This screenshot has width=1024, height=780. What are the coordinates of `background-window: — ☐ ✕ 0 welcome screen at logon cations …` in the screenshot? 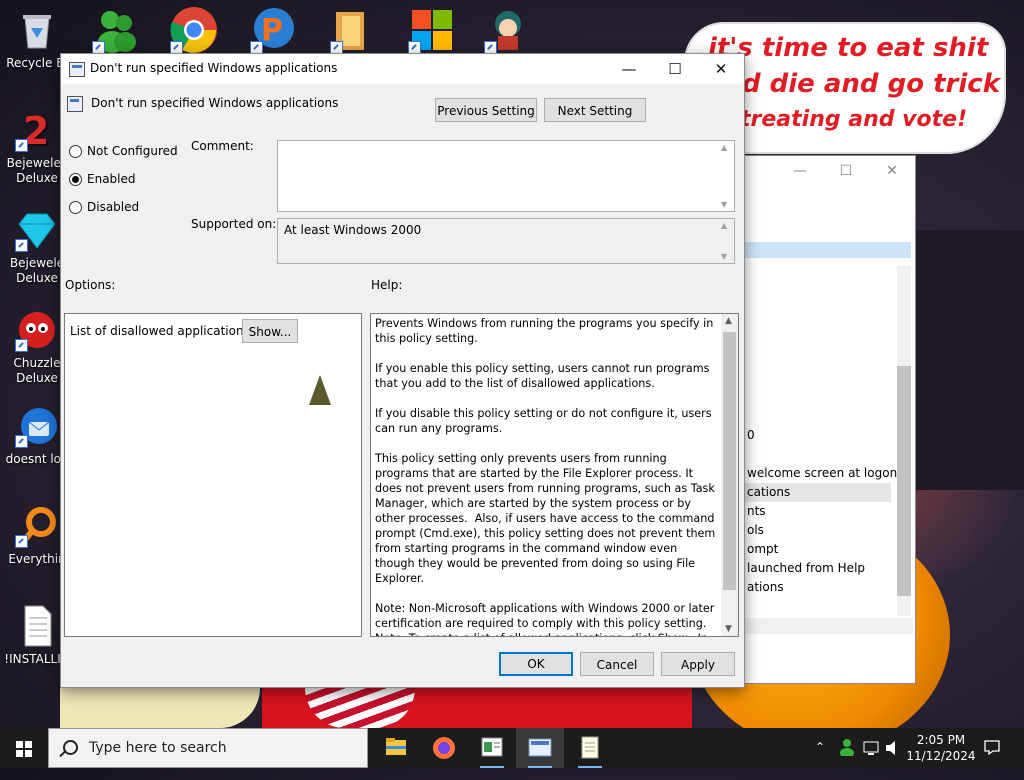 It's located at (830, 419).